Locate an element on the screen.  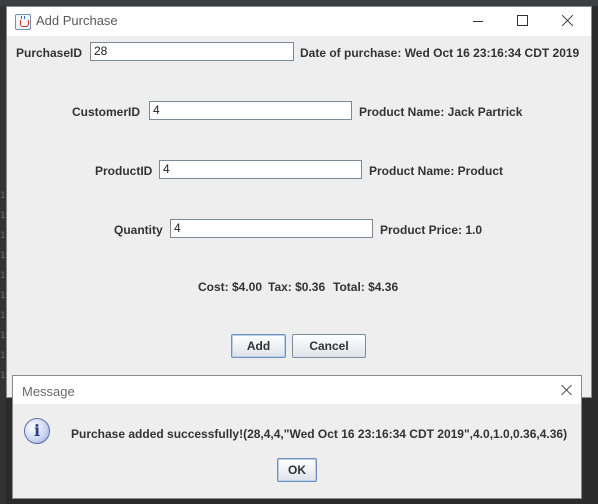
close-button is located at coordinates (568, 21).